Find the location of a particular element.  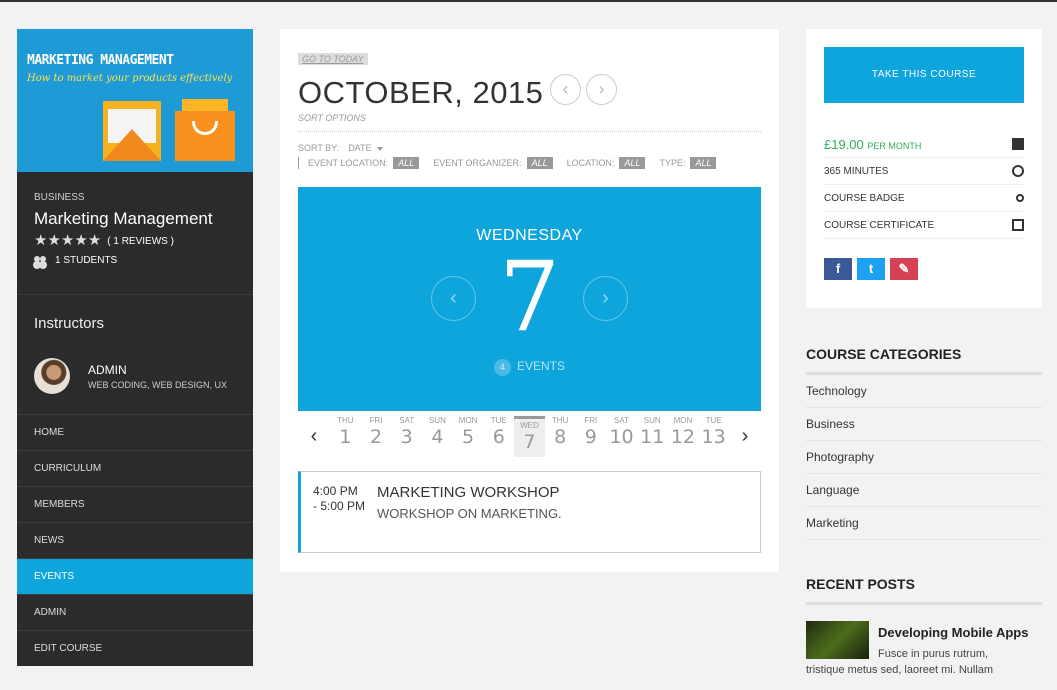

day-item: TUE 6 is located at coordinates (498, 436).